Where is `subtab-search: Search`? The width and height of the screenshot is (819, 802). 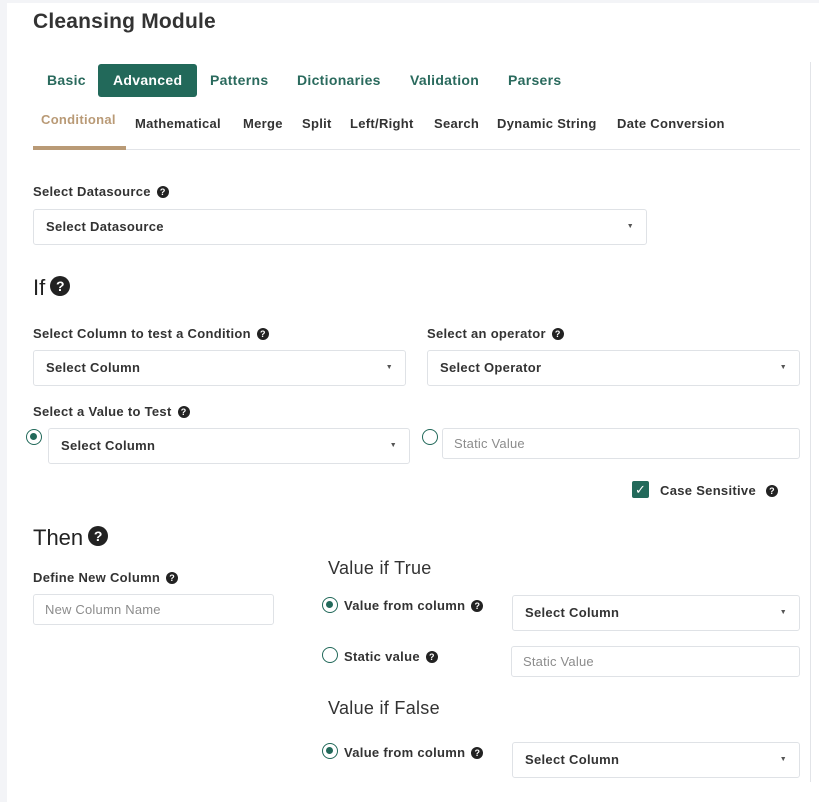
subtab-search: Search is located at coordinates (456, 124).